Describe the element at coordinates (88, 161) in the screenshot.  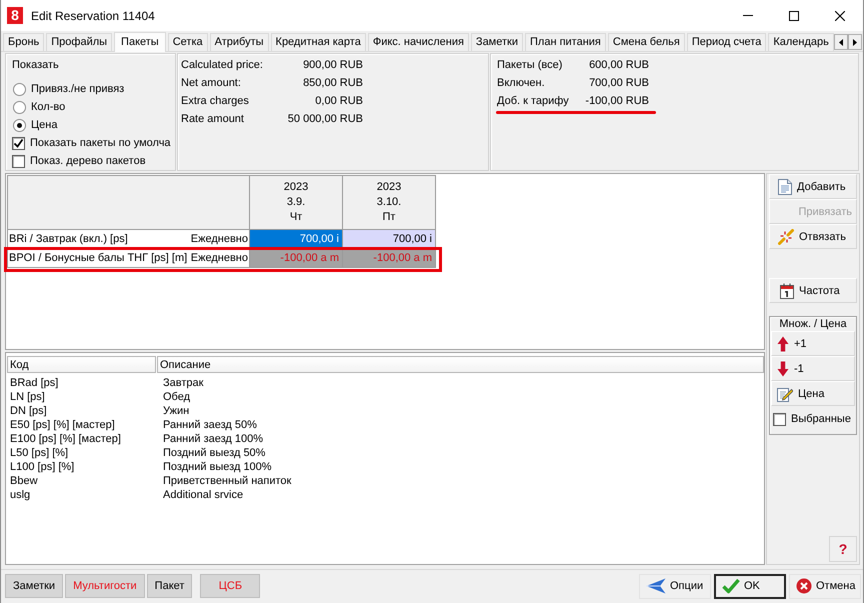
I see `checkbox-label: Показ. дерево пакетов` at that location.